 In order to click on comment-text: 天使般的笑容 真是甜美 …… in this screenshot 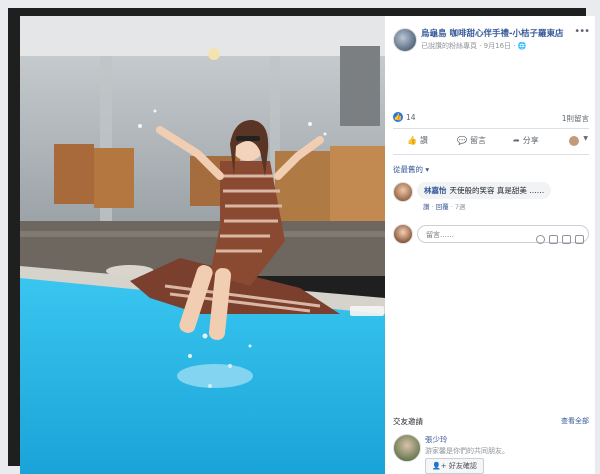, I will do `click(497, 190)`.